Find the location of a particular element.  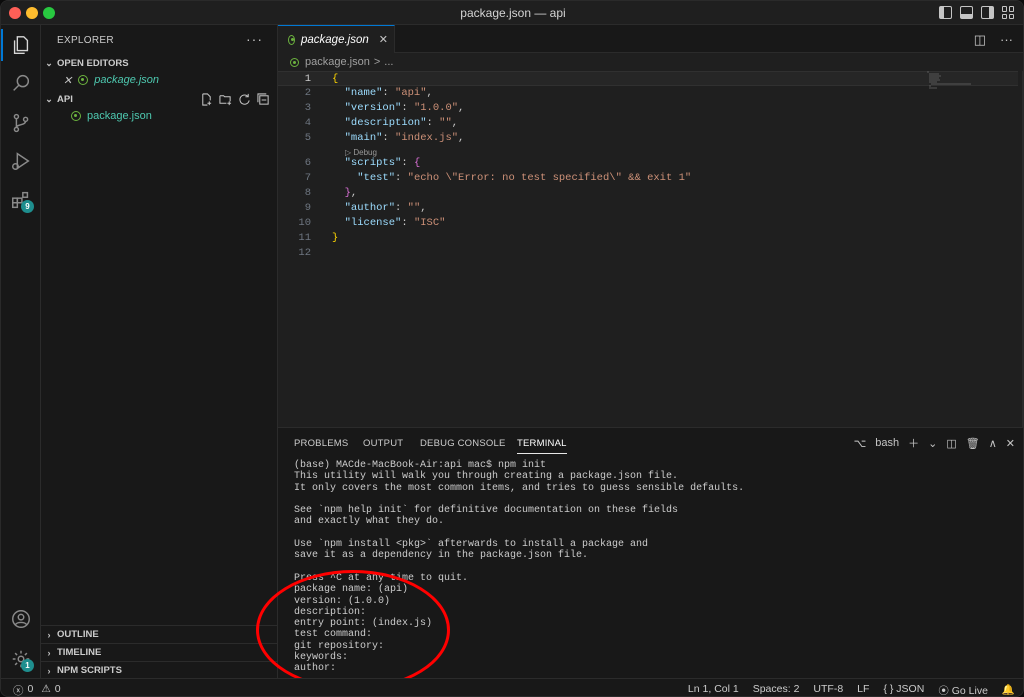

broadcast-icon: ⦿ is located at coordinates (943, 691).